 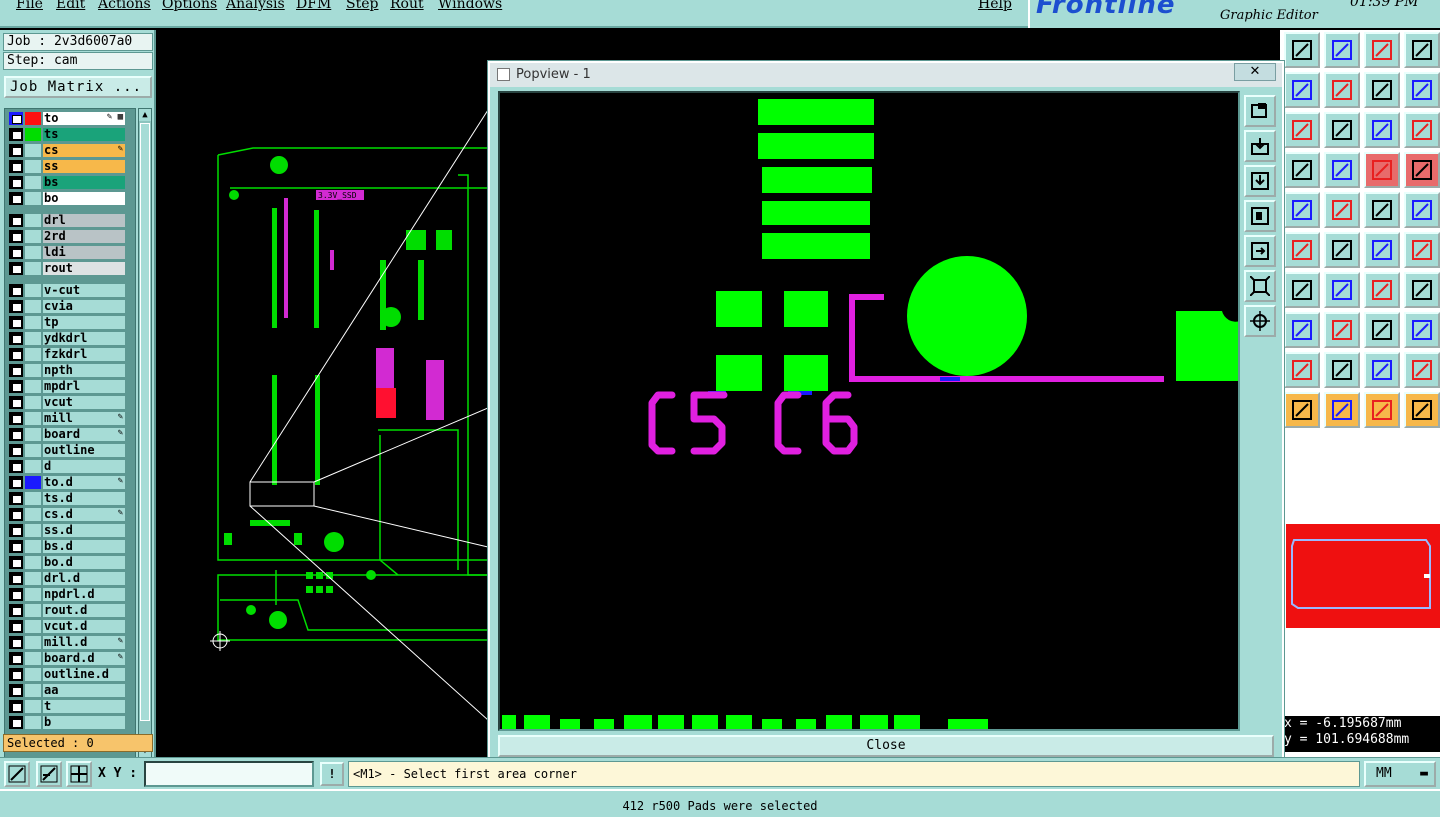 I want to click on zoom-left-icon, so click(x=1302, y=90).